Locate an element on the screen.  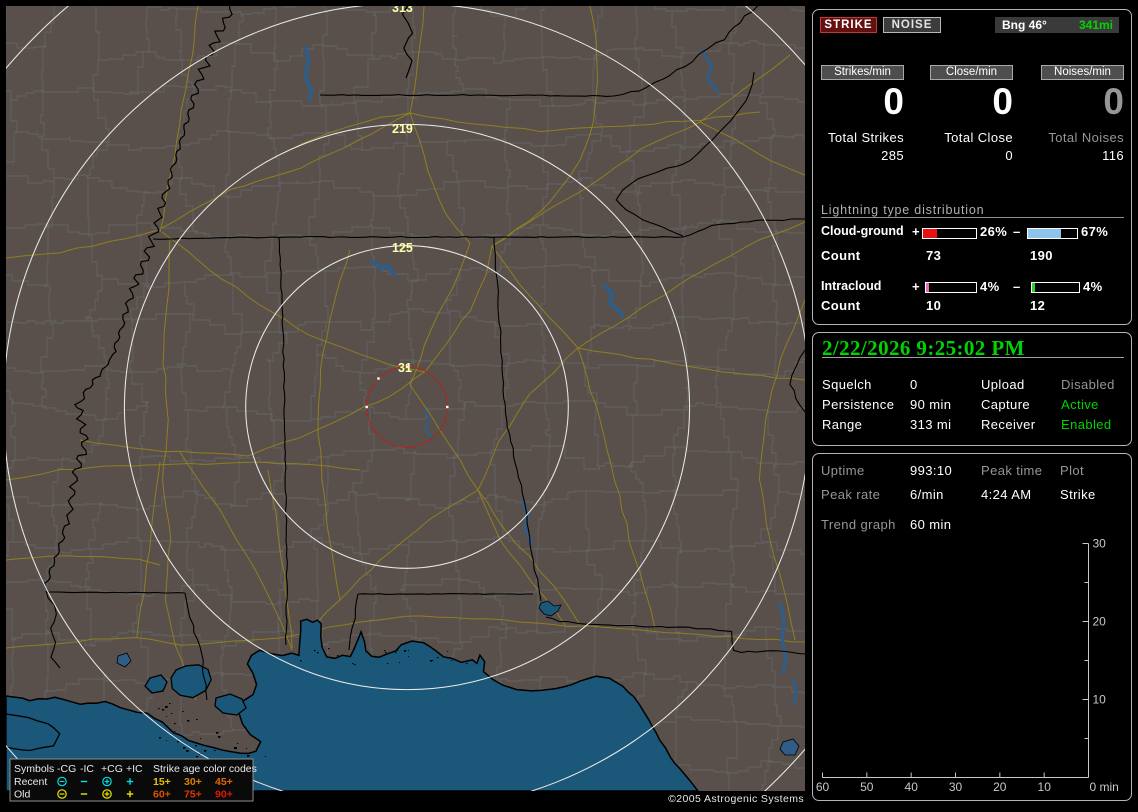
svg-text: 60 is located at coordinates (823, 787).